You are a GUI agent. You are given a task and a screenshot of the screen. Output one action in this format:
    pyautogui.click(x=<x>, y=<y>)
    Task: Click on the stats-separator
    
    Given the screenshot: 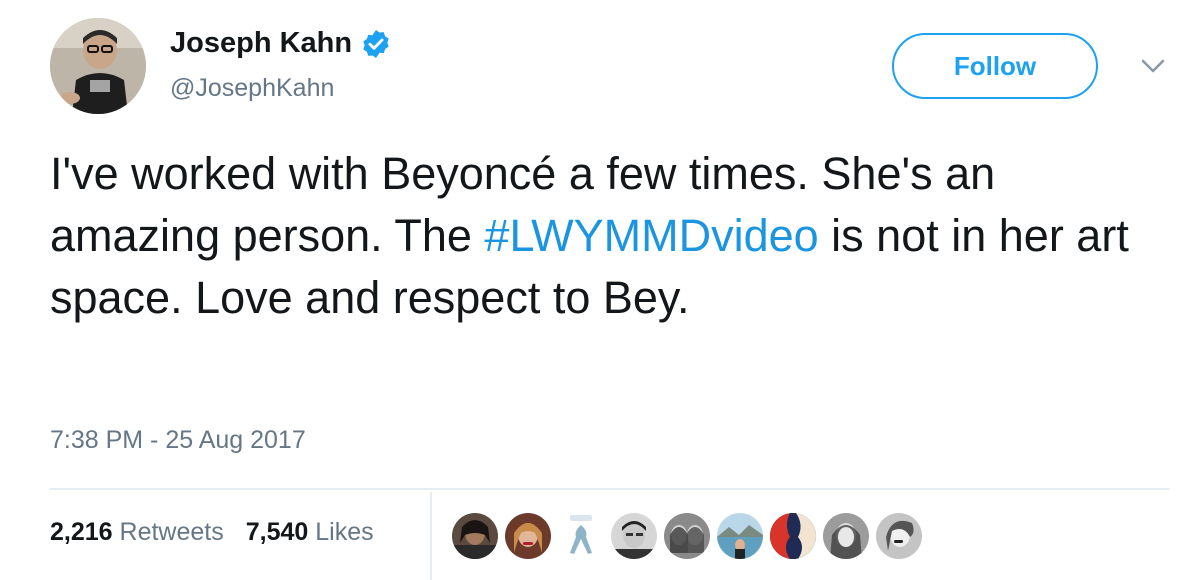 What is the action you would take?
    pyautogui.click(x=431, y=536)
    